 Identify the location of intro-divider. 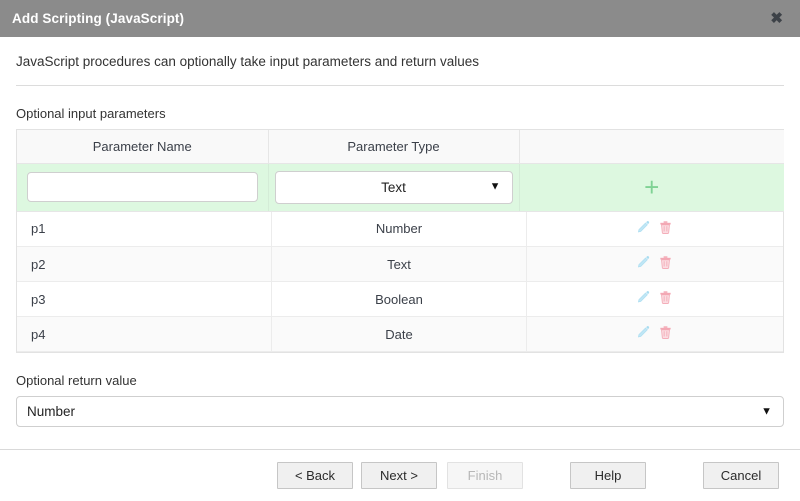
(400, 85).